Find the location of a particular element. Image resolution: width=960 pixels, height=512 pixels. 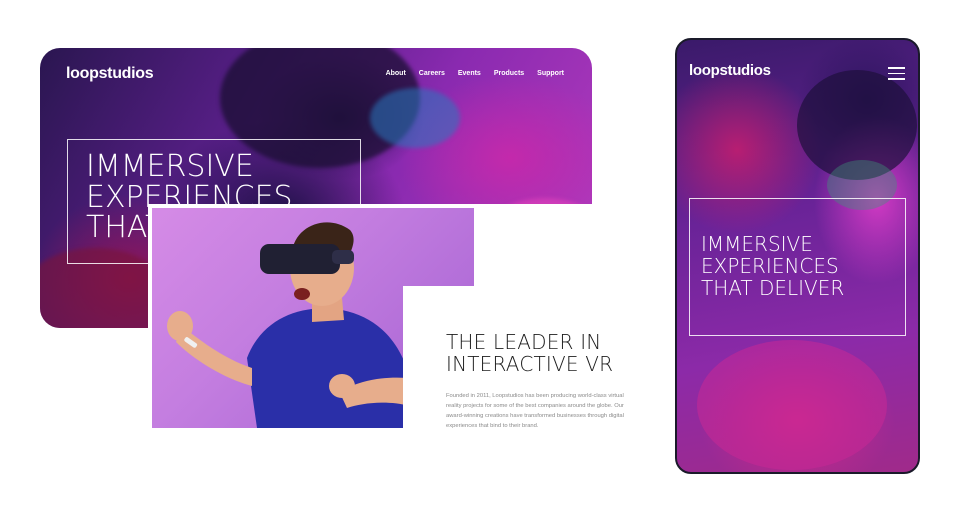

nav-link-events: Events is located at coordinates (469, 73).